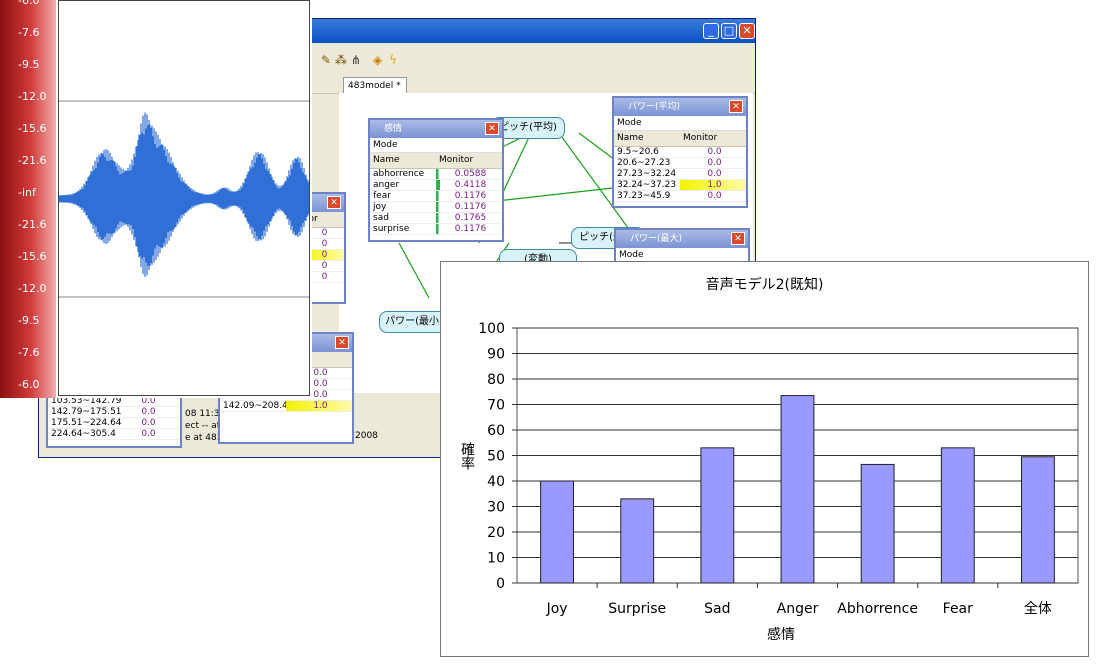 The height and width of the screenshot is (664, 1096). Describe the element at coordinates (342, 342) in the screenshot. I see `interval-panel-mid-close-icon: ✕` at that location.